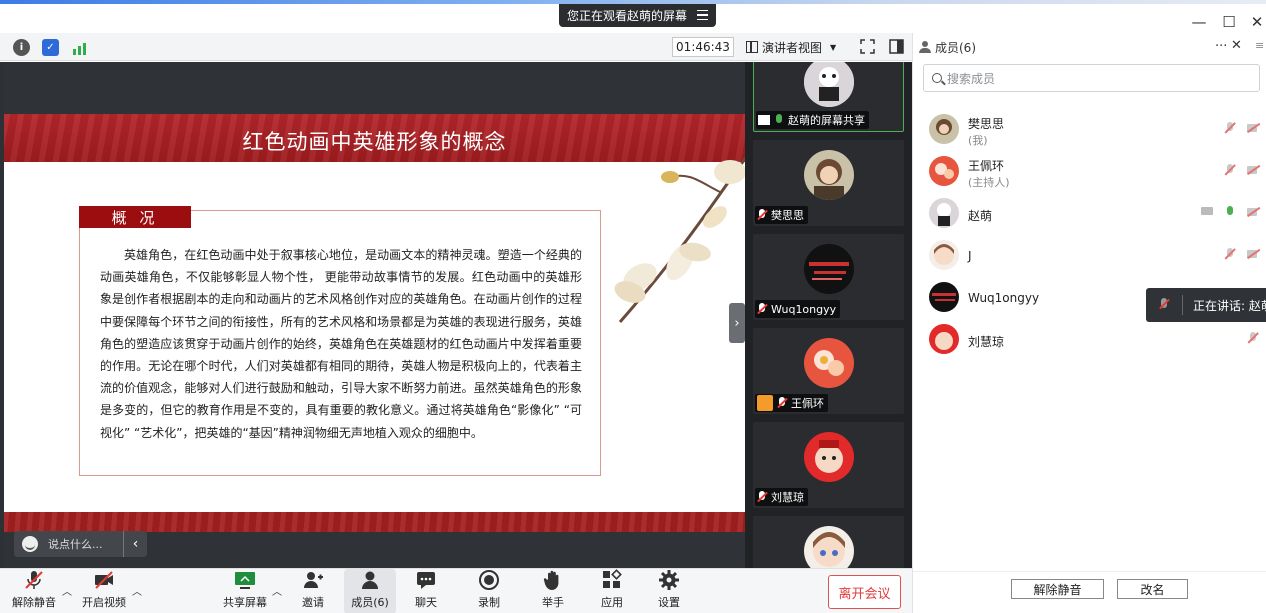 This screenshot has height=613, width=1266. I want to click on unmute-button: 解除静音, so click(34, 591).